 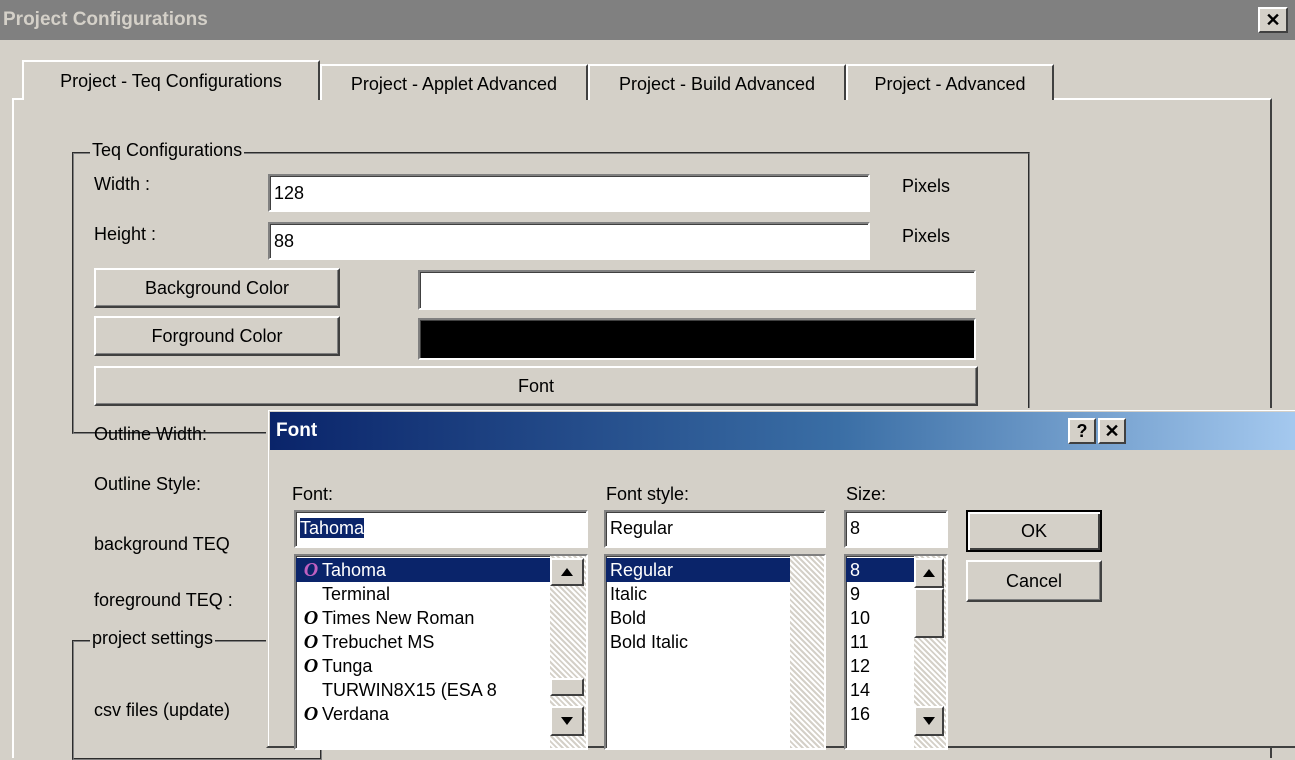 I want to click on size-scroll-up-button, so click(x=929, y=573).